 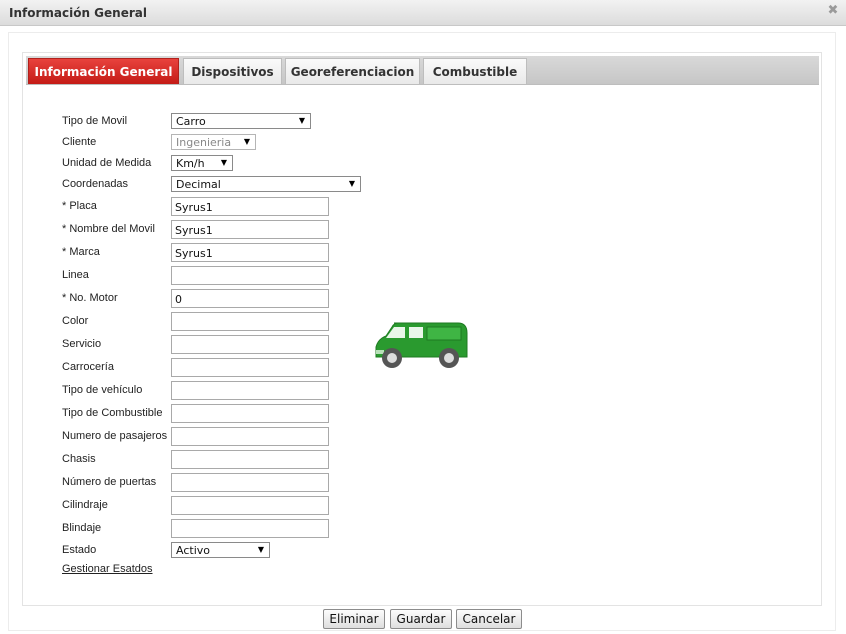 What do you see at coordinates (232, 71) in the screenshot?
I see `tab-dispositivos: Dispositivos` at bounding box center [232, 71].